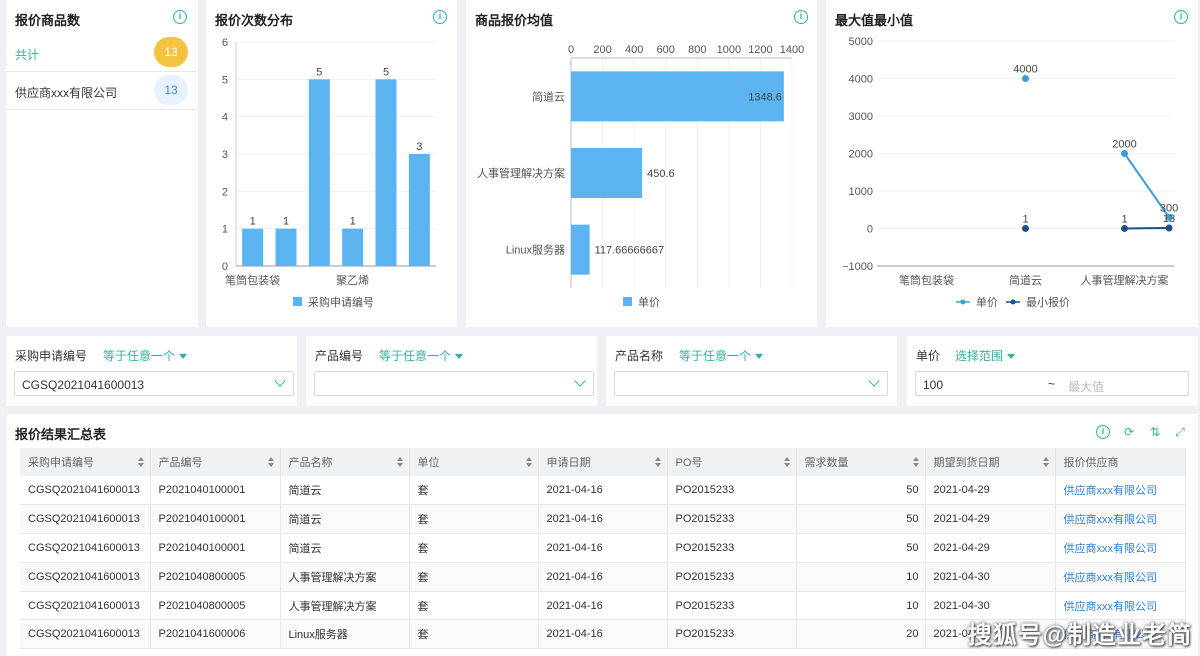 This screenshot has height=656, width=1200. Describe the element at coordinates (985, 355) in the screenshot. I see `filter-op-dropdown: 选择范围` at that location.